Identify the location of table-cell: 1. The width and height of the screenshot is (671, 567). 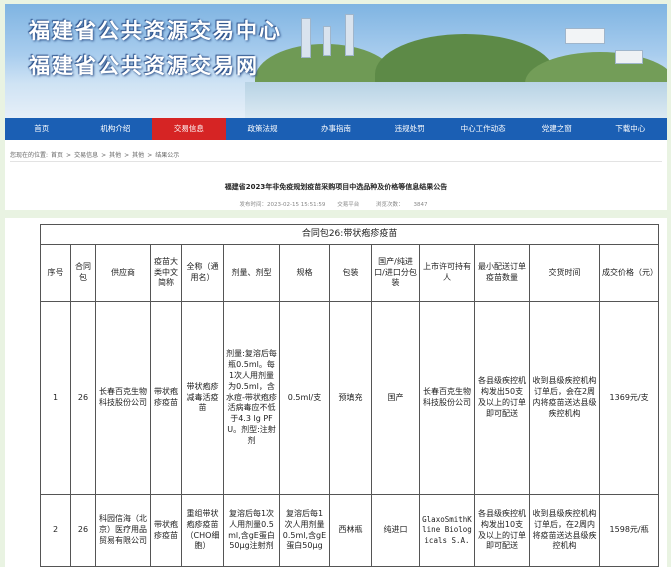
(55, 398).